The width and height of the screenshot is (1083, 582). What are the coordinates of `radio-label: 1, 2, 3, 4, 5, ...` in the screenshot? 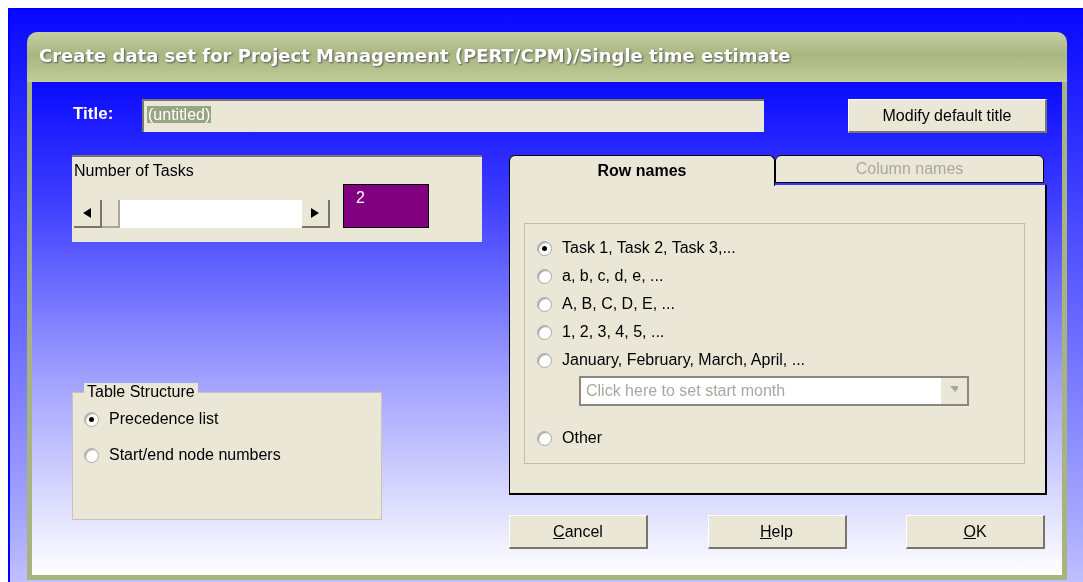 It's located at (613, 332).